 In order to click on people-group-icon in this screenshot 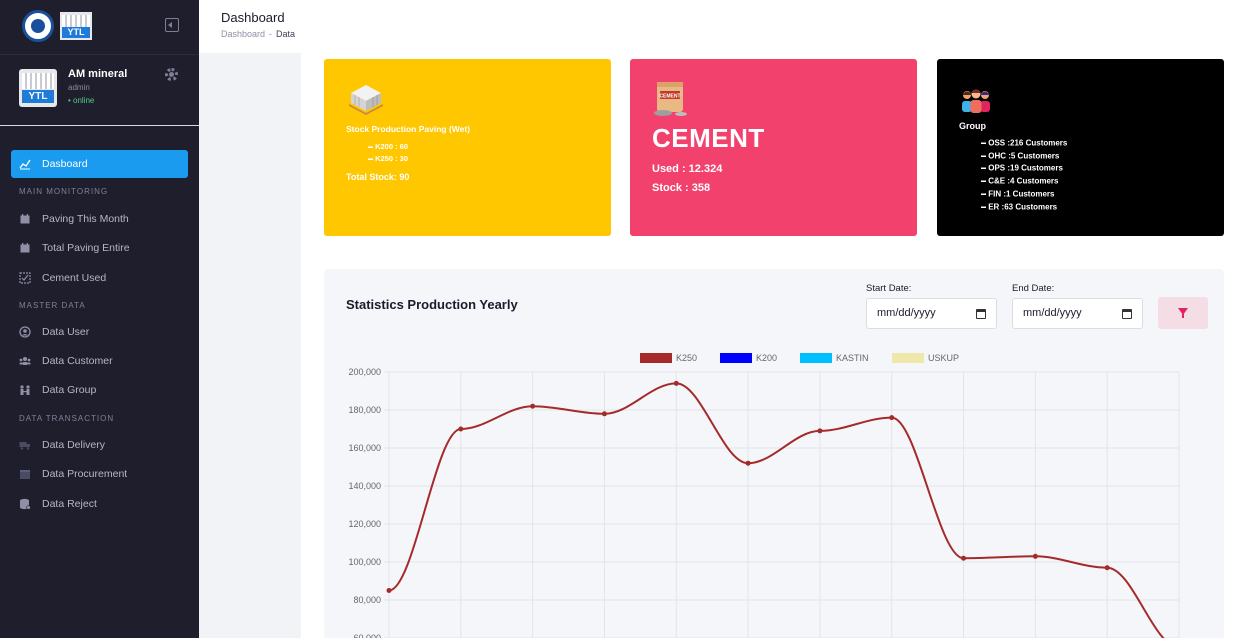, I will do `click(976, 101)`.